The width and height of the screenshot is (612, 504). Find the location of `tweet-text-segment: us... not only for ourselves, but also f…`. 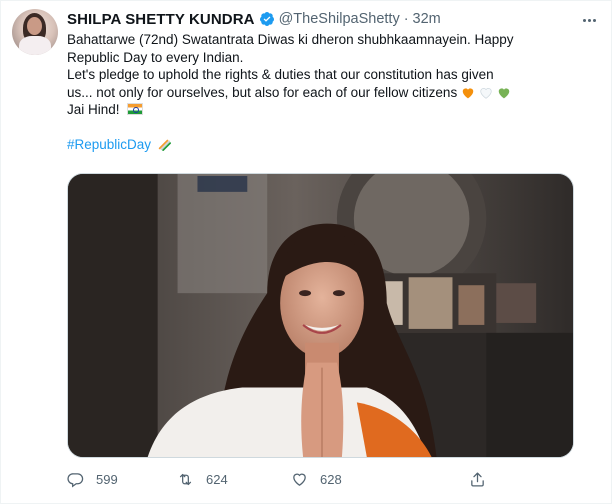

tweet-text-segment: us... not only for ourselves, but also f… is located at coordinates (262, 92).